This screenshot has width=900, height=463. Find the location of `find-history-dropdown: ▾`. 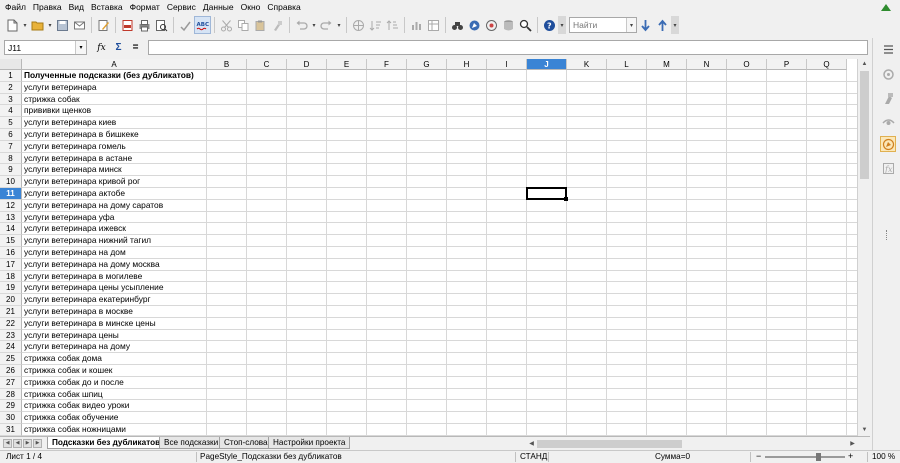

find-history-dropdown: ▾ is located at coordinates (631, 25).